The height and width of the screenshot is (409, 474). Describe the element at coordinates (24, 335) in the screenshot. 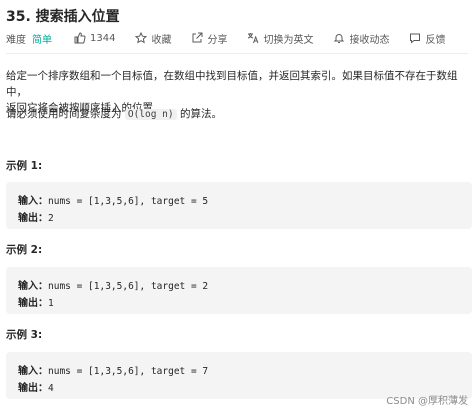

I see `example-3-title: 示例 3:` at that location.